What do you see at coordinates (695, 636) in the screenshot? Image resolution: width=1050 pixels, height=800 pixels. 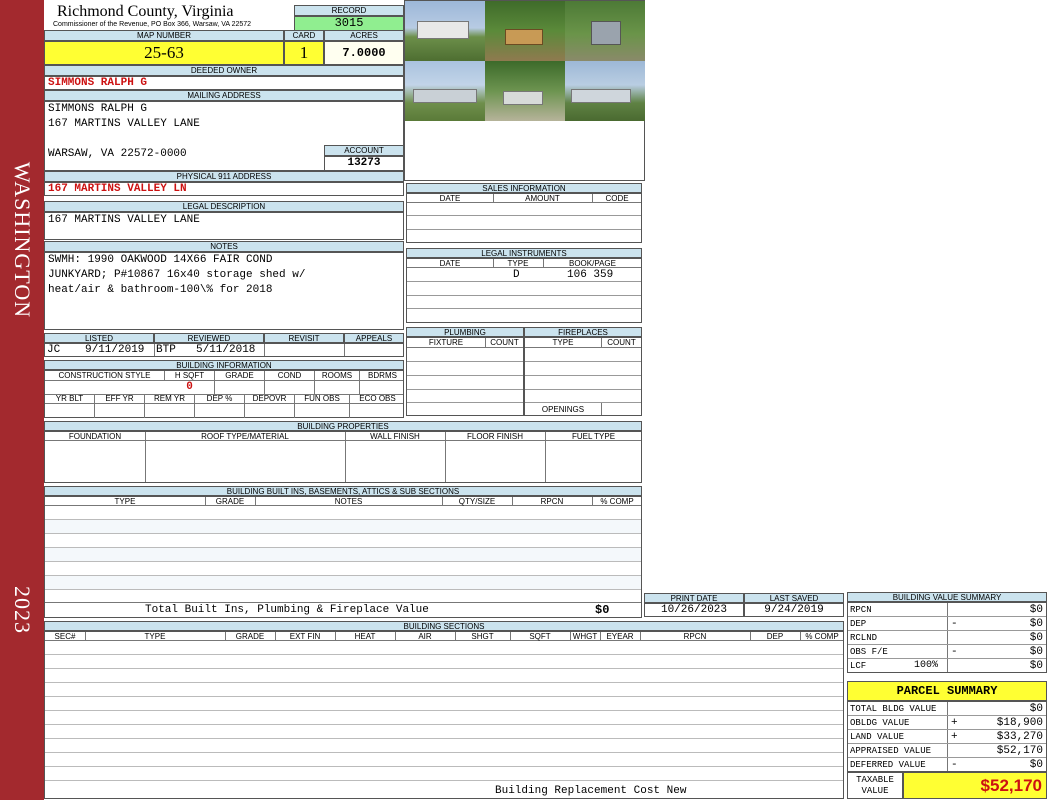 I see `sections-col-rpcn: RPCN` at bounding box center [695, 636].